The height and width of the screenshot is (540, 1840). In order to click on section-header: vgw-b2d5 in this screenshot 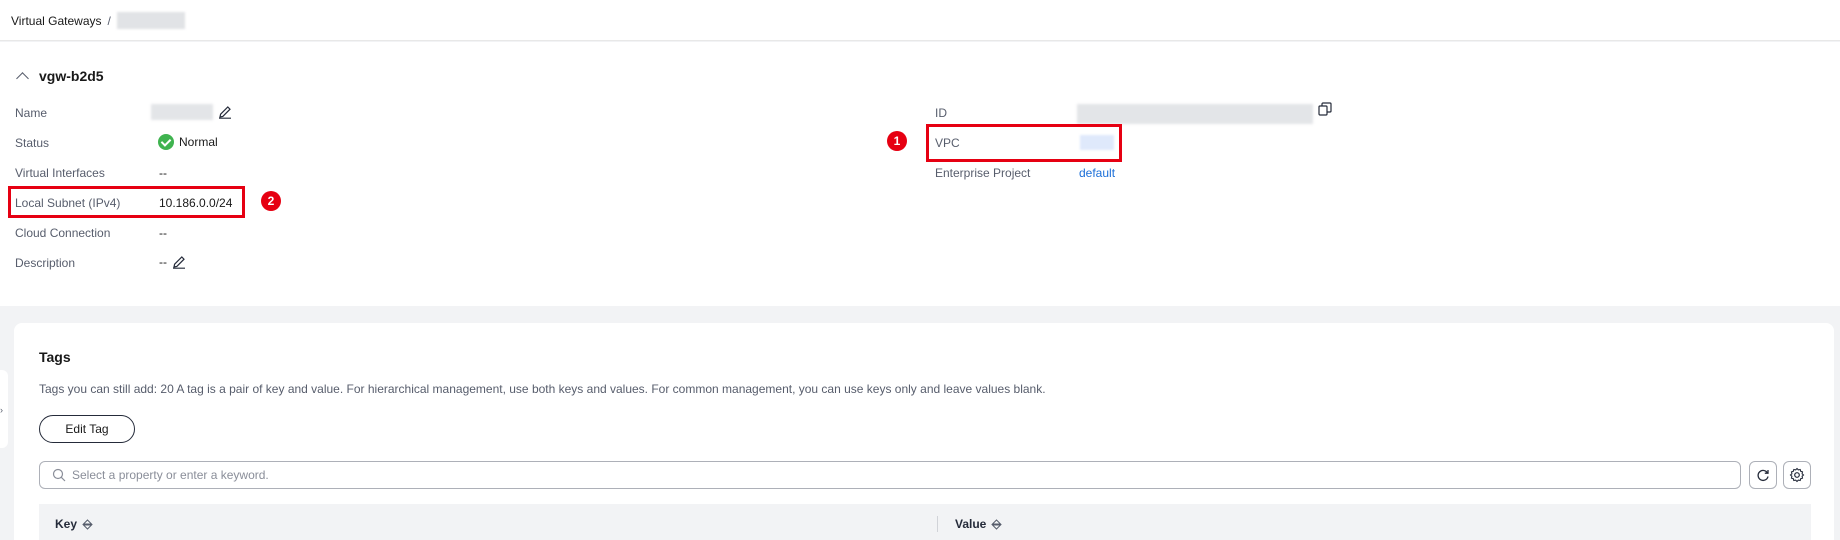, I will do `click(59, 76)`.